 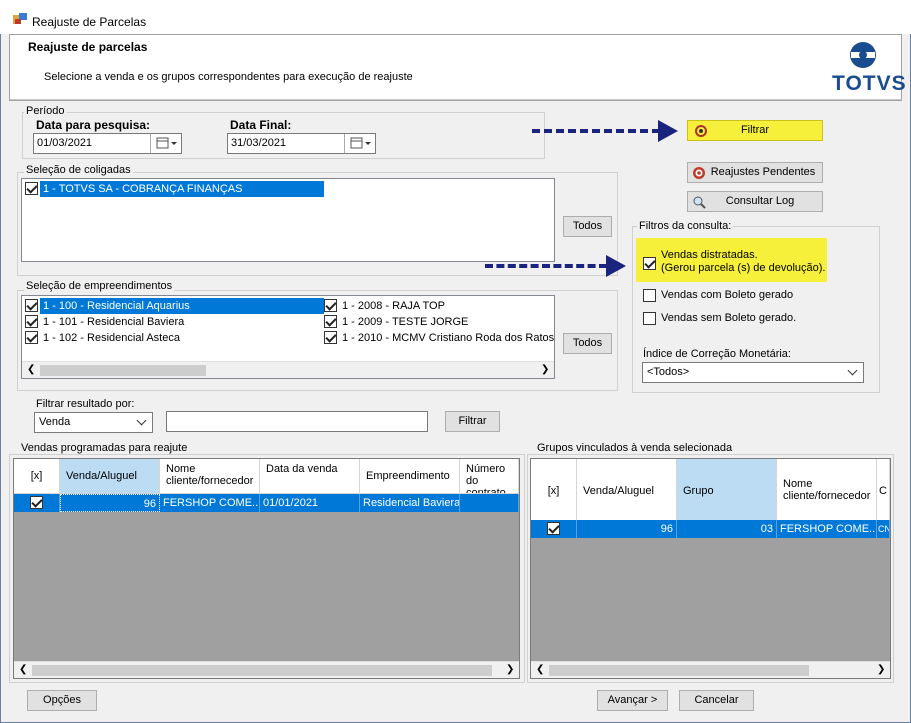 What do you see at coordinates (699, 173) in the screenshot?
I see `target-icon` at bounding box center [699, 173].